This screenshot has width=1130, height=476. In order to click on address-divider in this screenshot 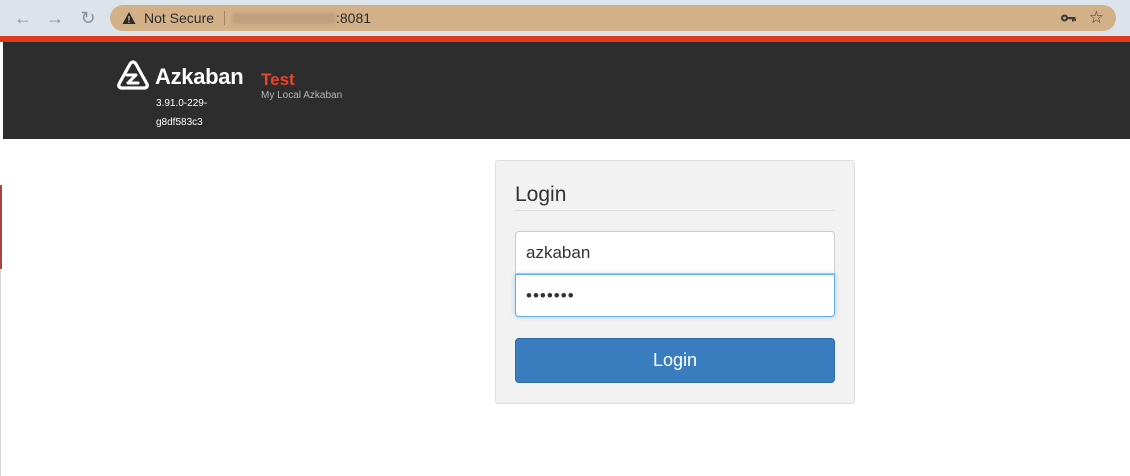, I will do `click(224, 18)`.